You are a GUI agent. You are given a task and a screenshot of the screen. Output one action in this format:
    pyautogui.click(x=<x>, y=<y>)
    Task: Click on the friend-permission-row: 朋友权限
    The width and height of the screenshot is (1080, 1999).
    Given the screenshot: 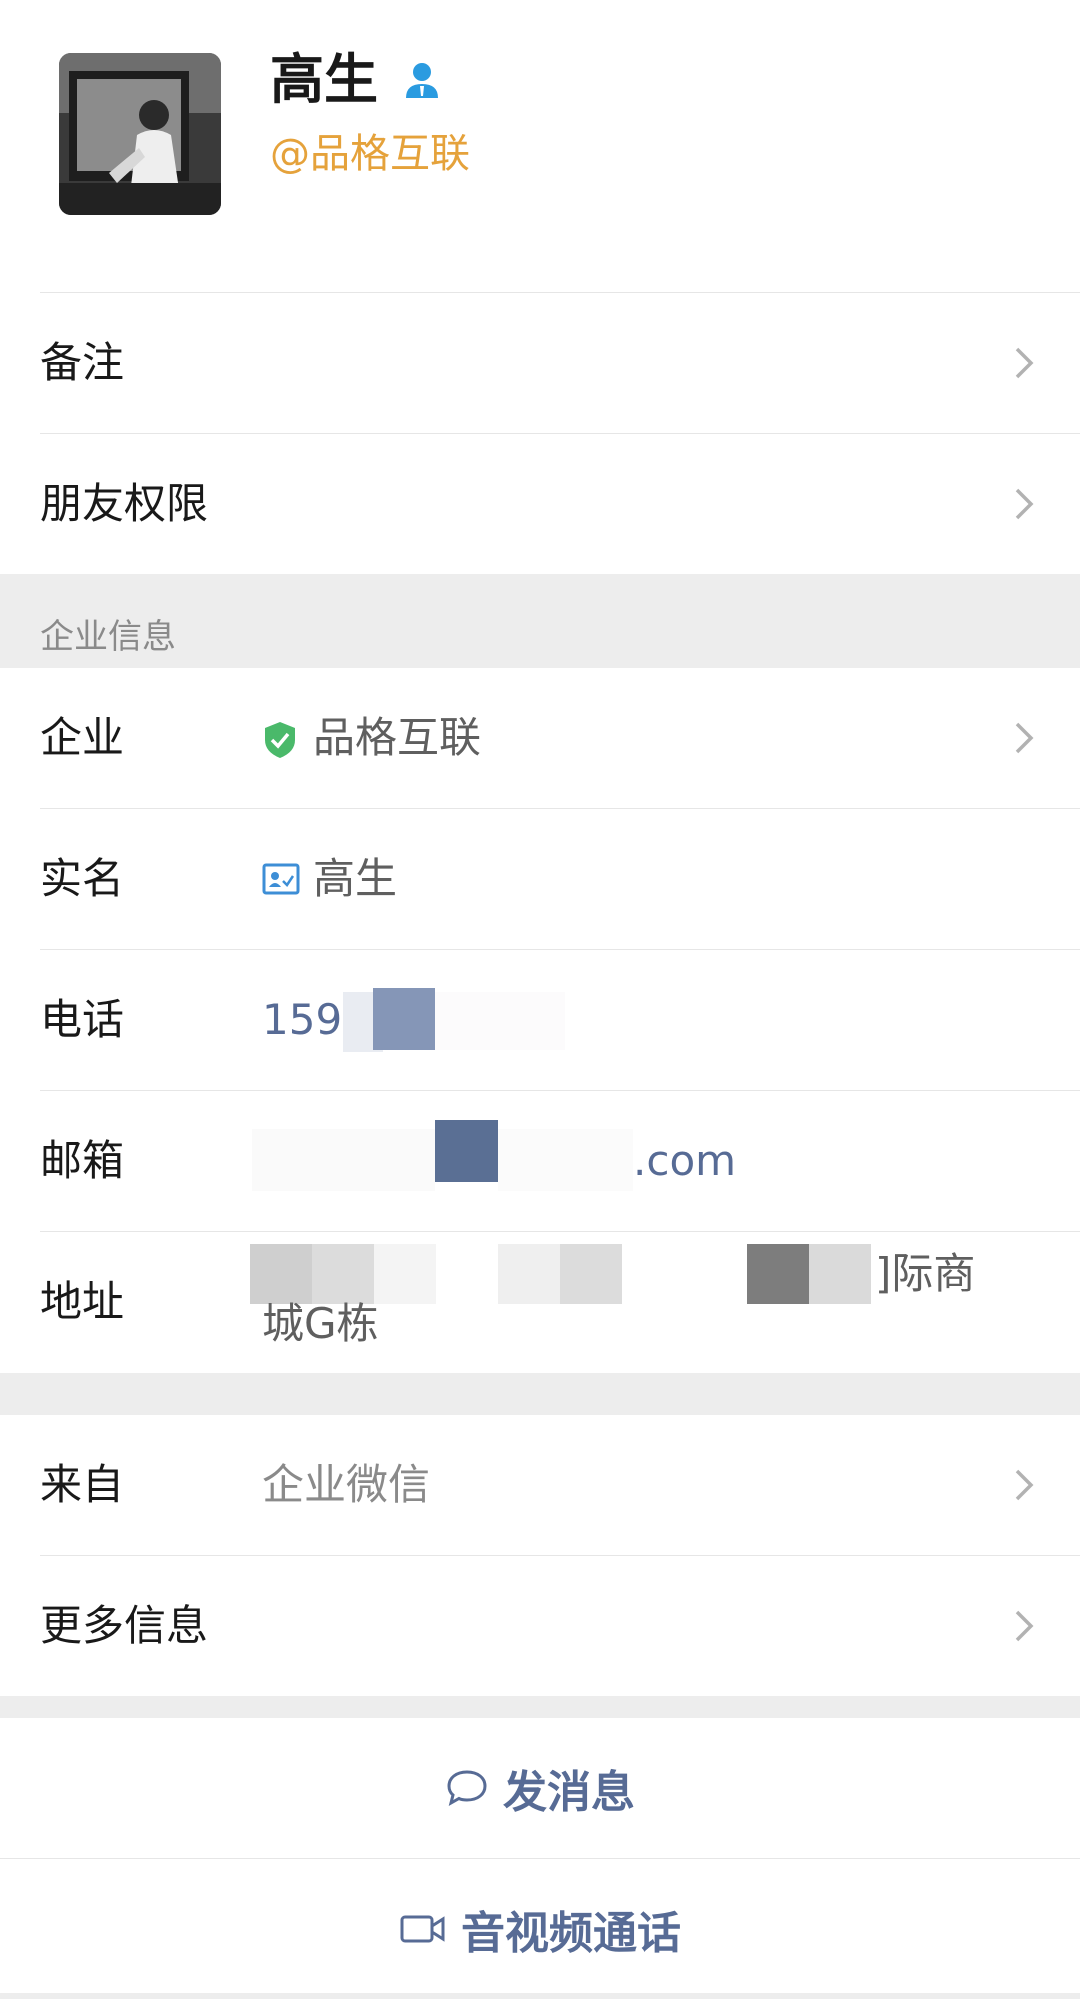 What is the action you would take?
    pyautogui.click(x=540, y=504)
    